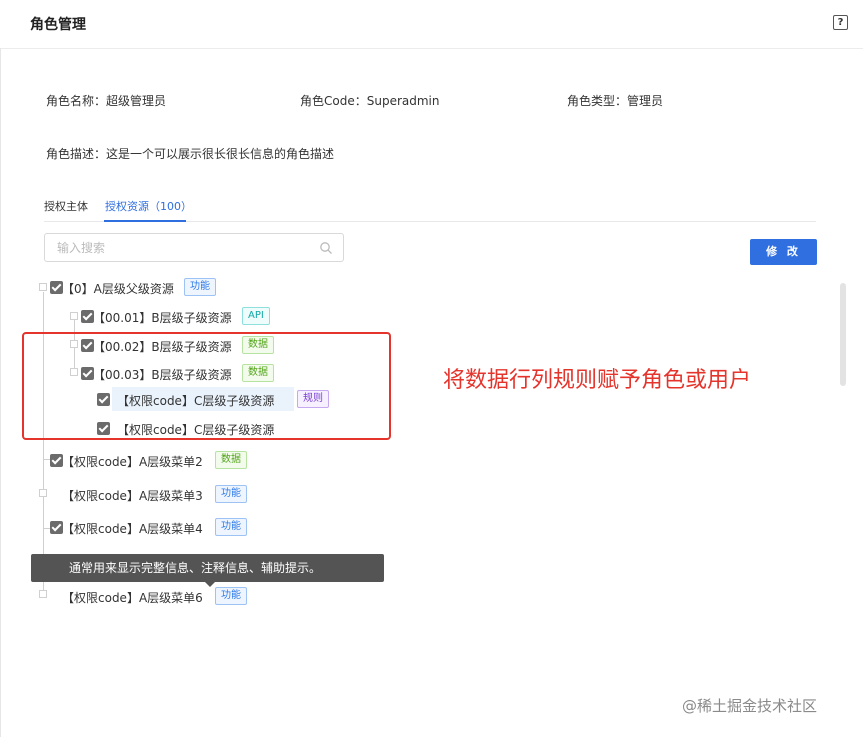  Describe the element at coordinates (145, 221) in the screenshot. I see `tab-active-indicator` at that location.